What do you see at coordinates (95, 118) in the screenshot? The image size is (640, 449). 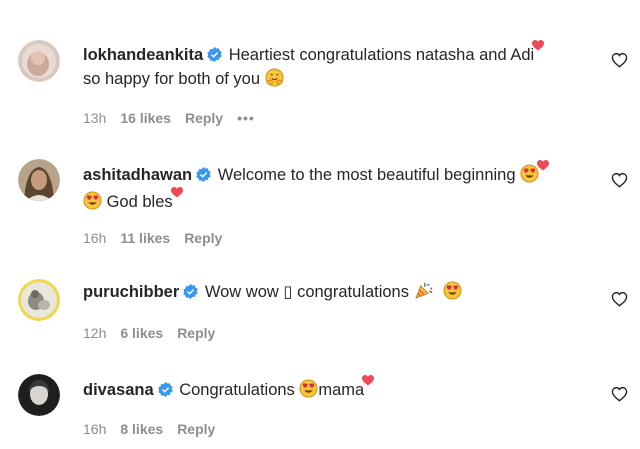 I see `comment-time: 13h` at bounding box center [95, 118].